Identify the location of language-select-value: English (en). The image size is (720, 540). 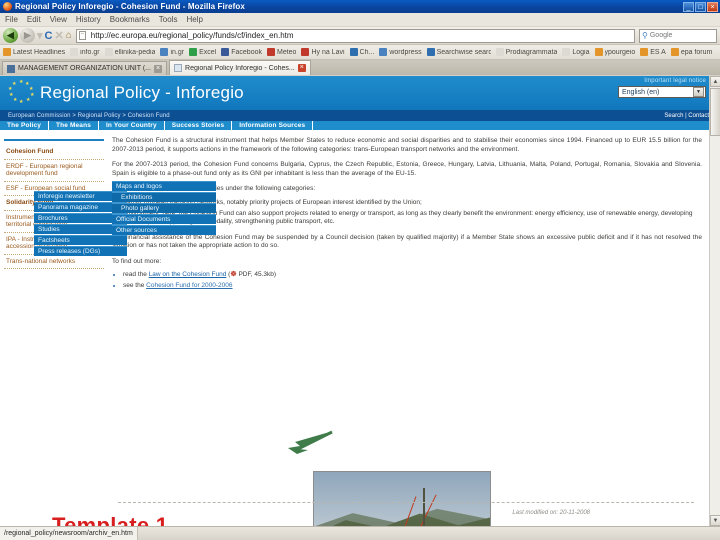
(641, 92).